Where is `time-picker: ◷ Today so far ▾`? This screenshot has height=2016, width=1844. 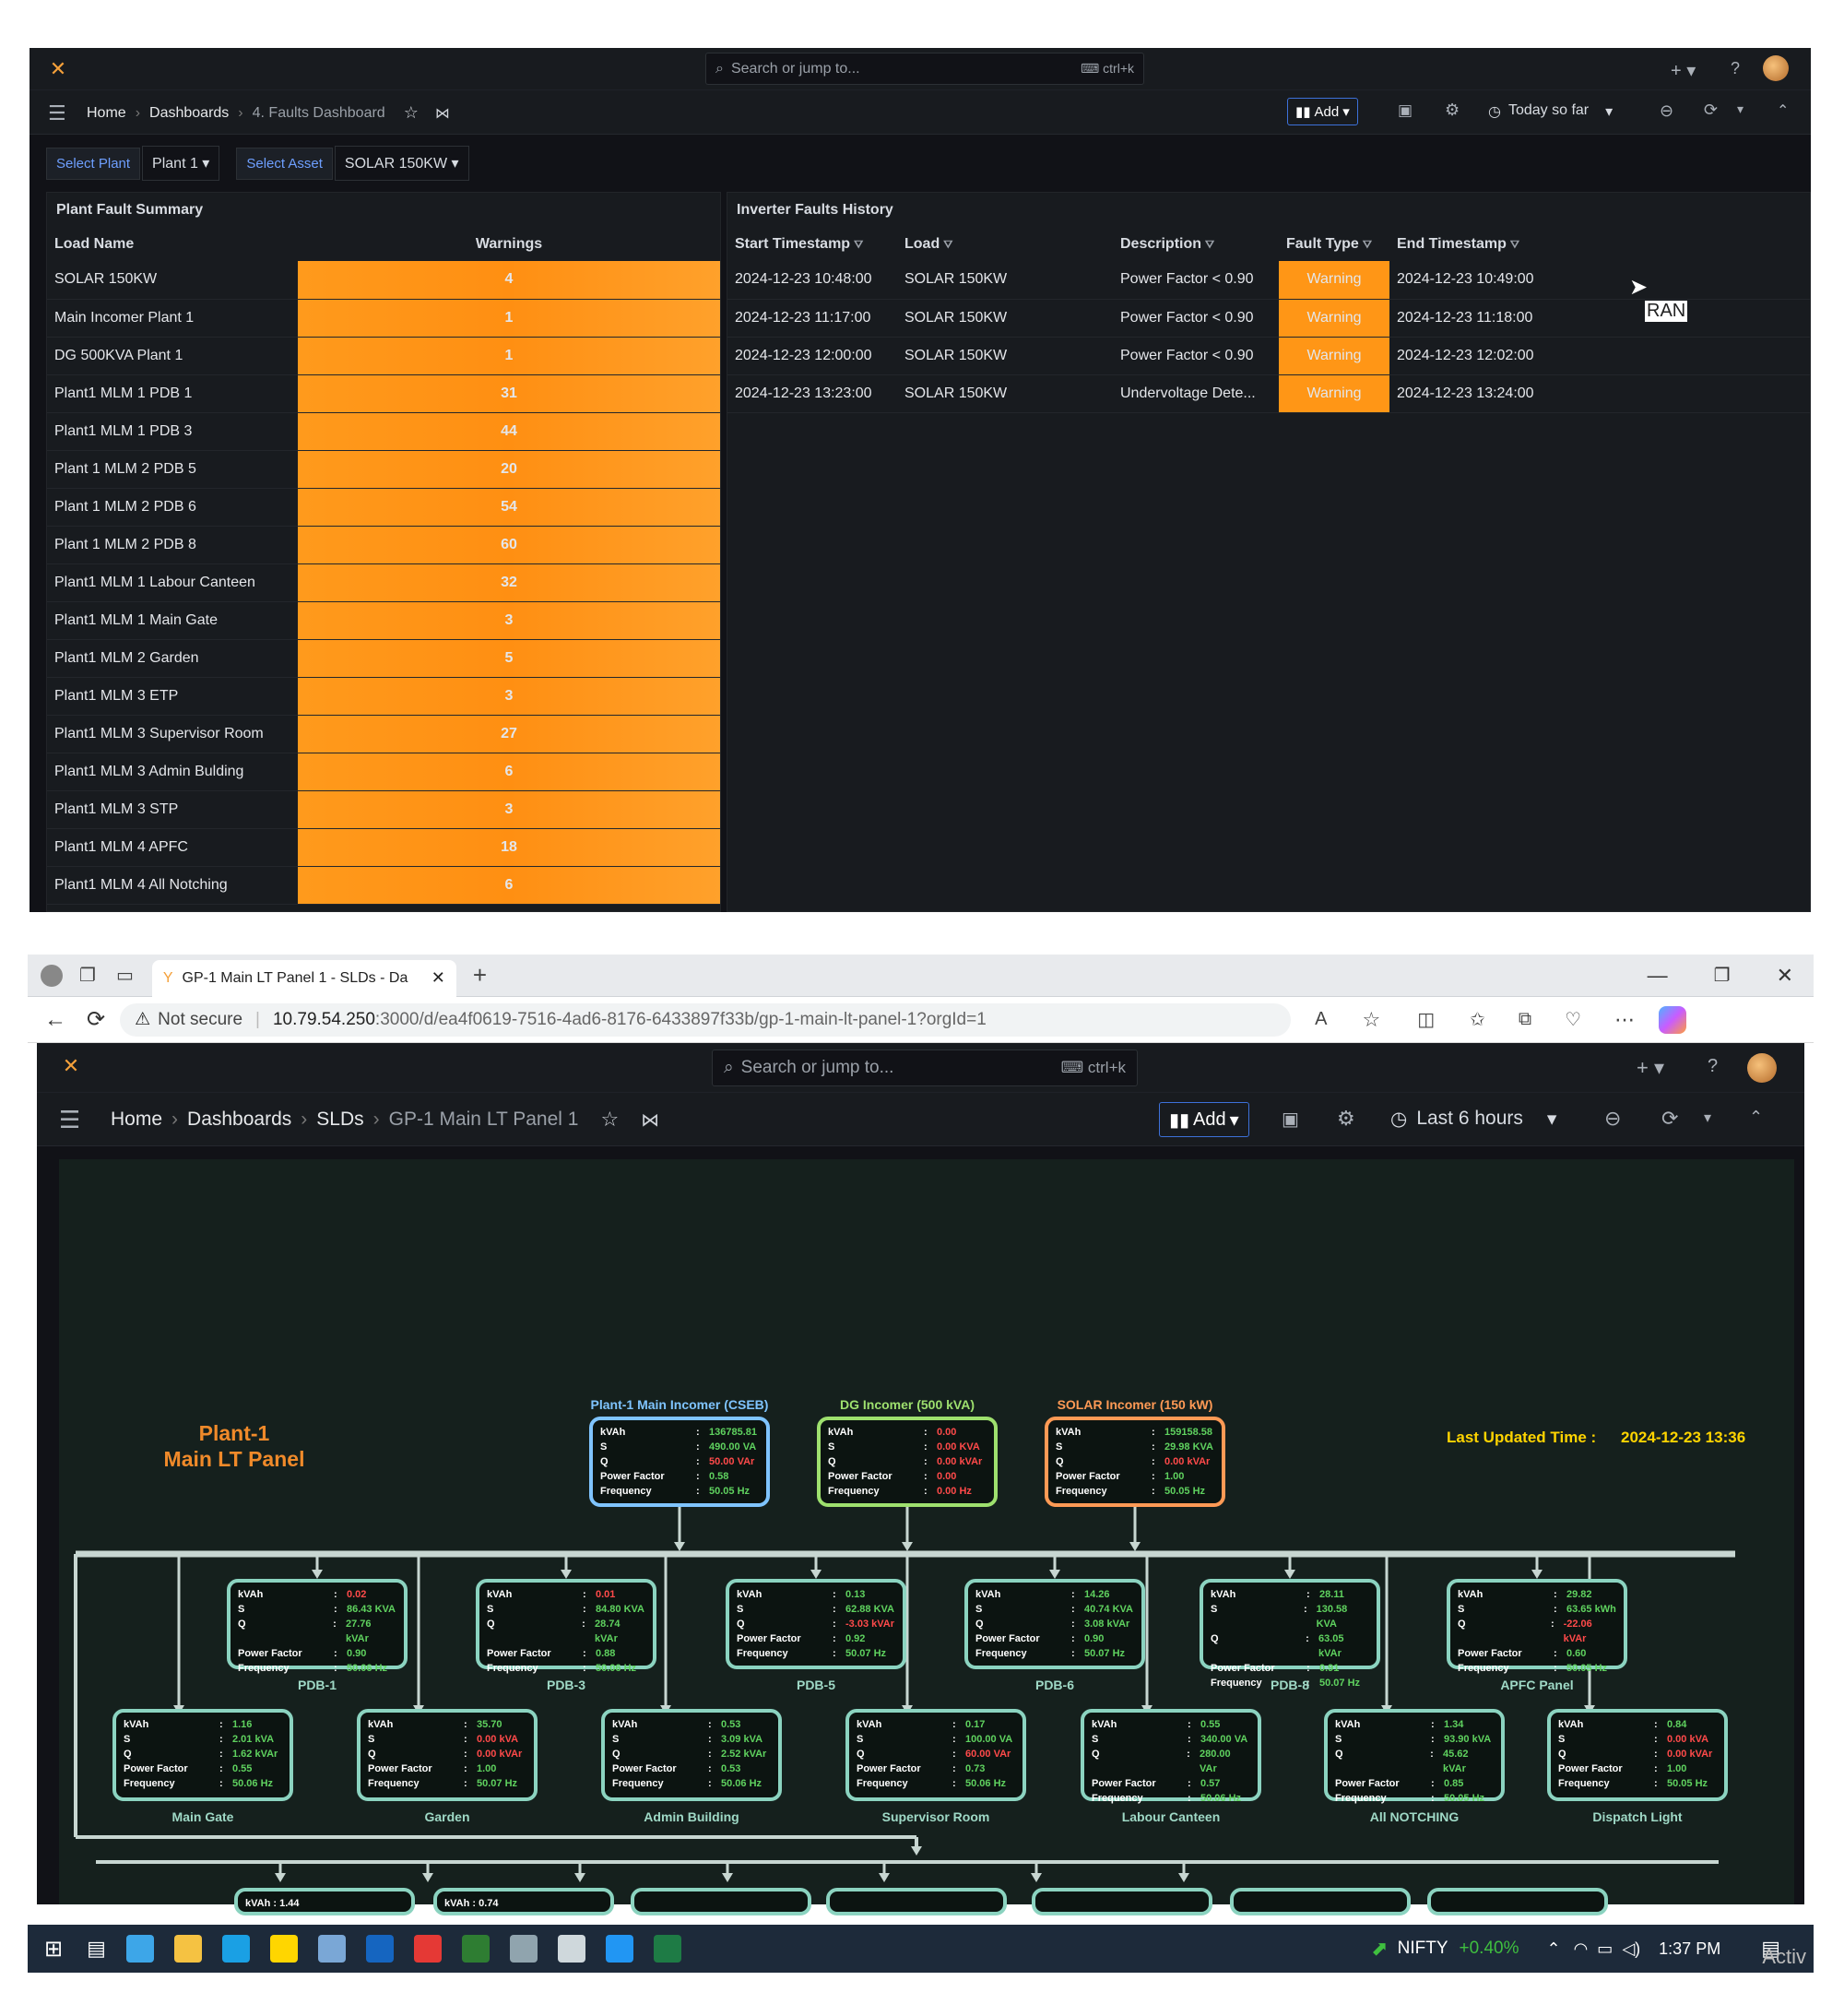 time-picker: ◷ Today so far ▾ is located at coordinates (1551, 111).